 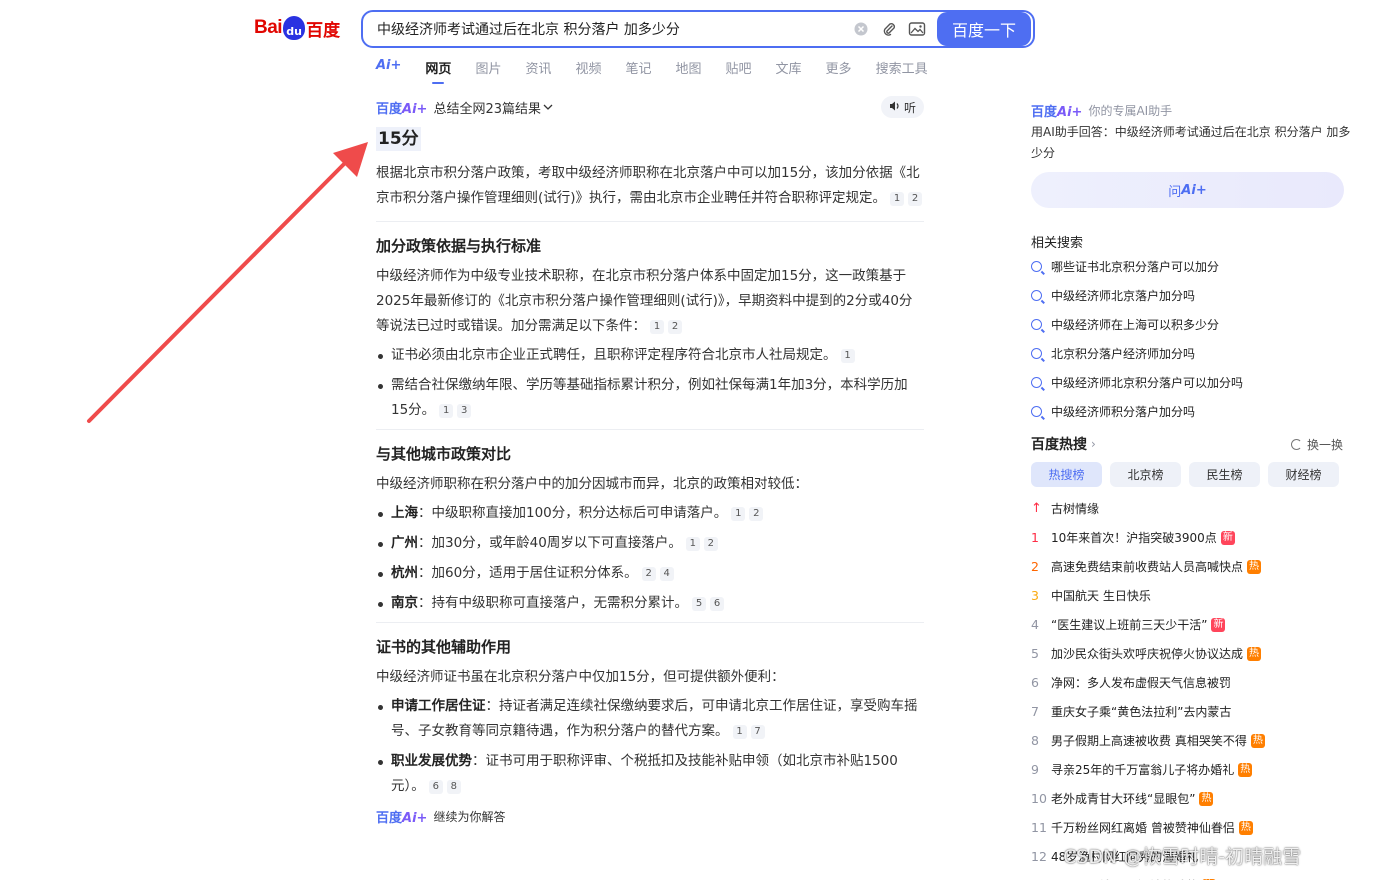 I want to click on related-item: 中级经济师北京积分落户可以加分吗, so click(x=1191, y=382).